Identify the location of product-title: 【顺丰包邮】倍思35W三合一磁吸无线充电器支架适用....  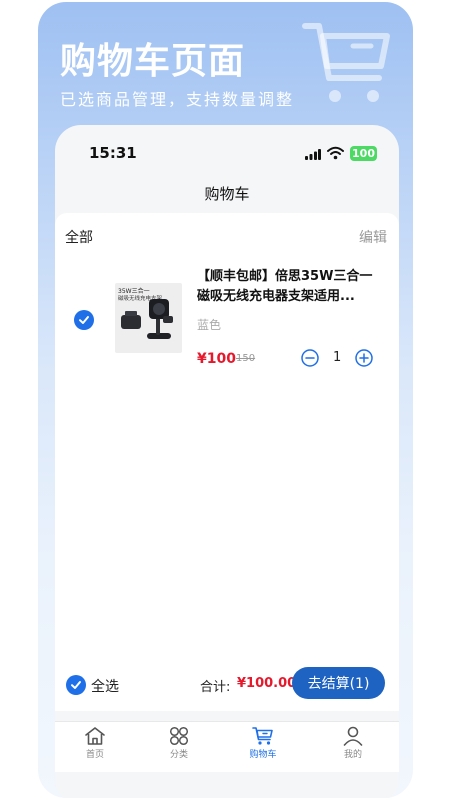
(287, 287).